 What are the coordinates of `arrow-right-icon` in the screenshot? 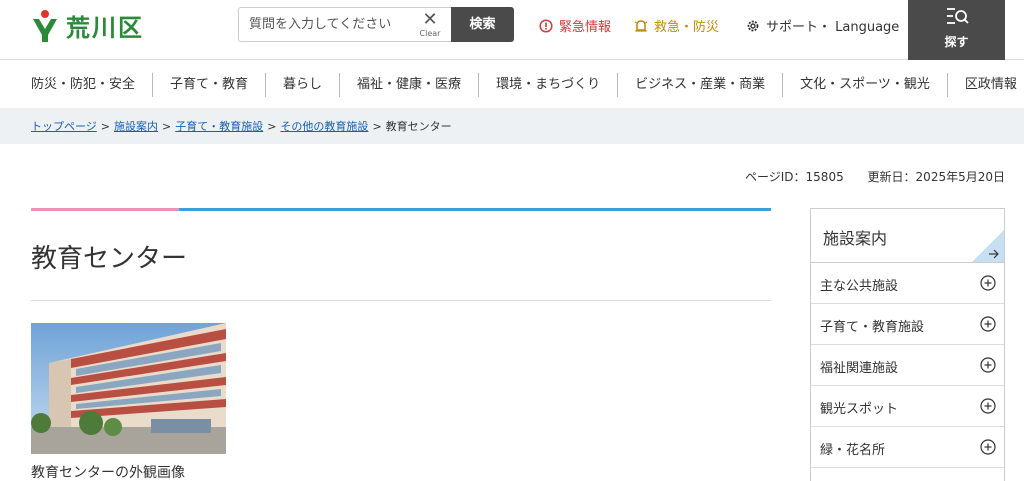 It's located at (988, 246).